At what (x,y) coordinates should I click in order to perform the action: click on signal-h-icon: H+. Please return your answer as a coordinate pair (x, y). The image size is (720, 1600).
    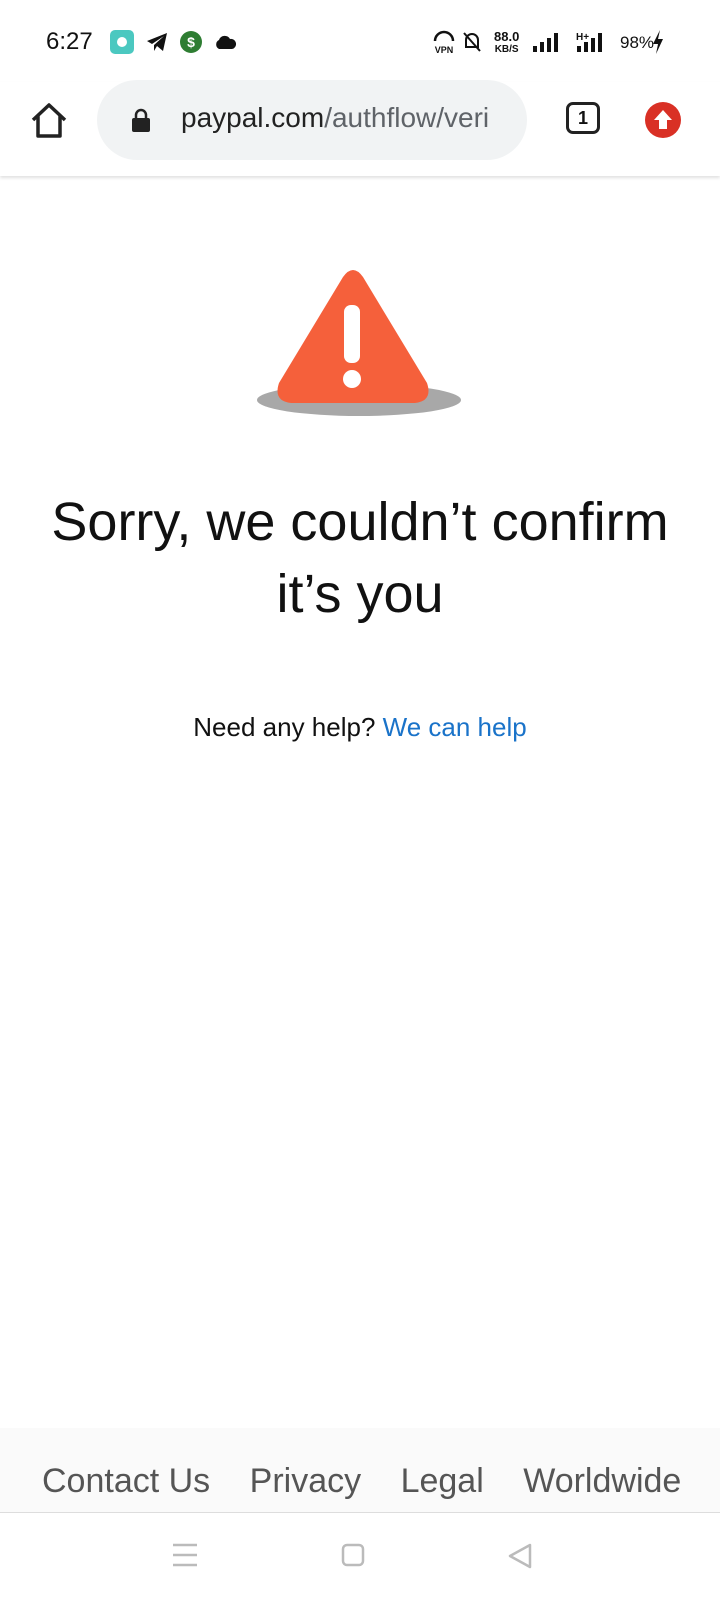
    Looking at the image, I should click on (589, 42).